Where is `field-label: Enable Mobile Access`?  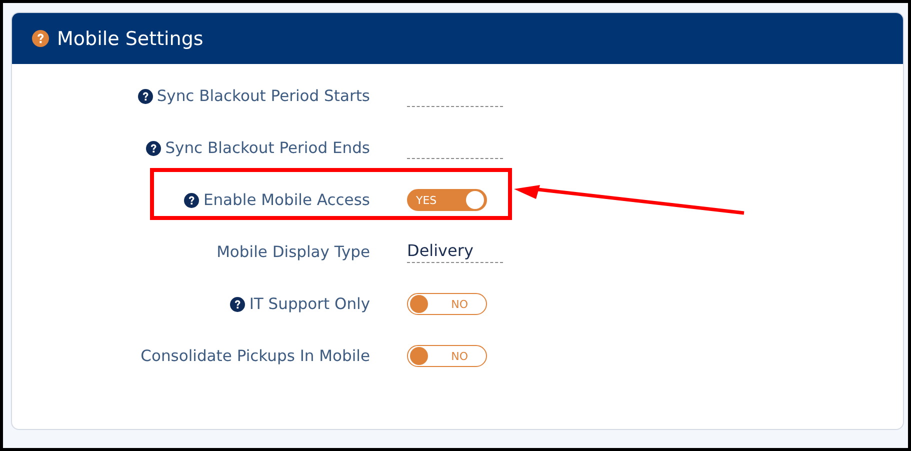
field-label: Enable Mobile Access is located at coordinates (286, 200).